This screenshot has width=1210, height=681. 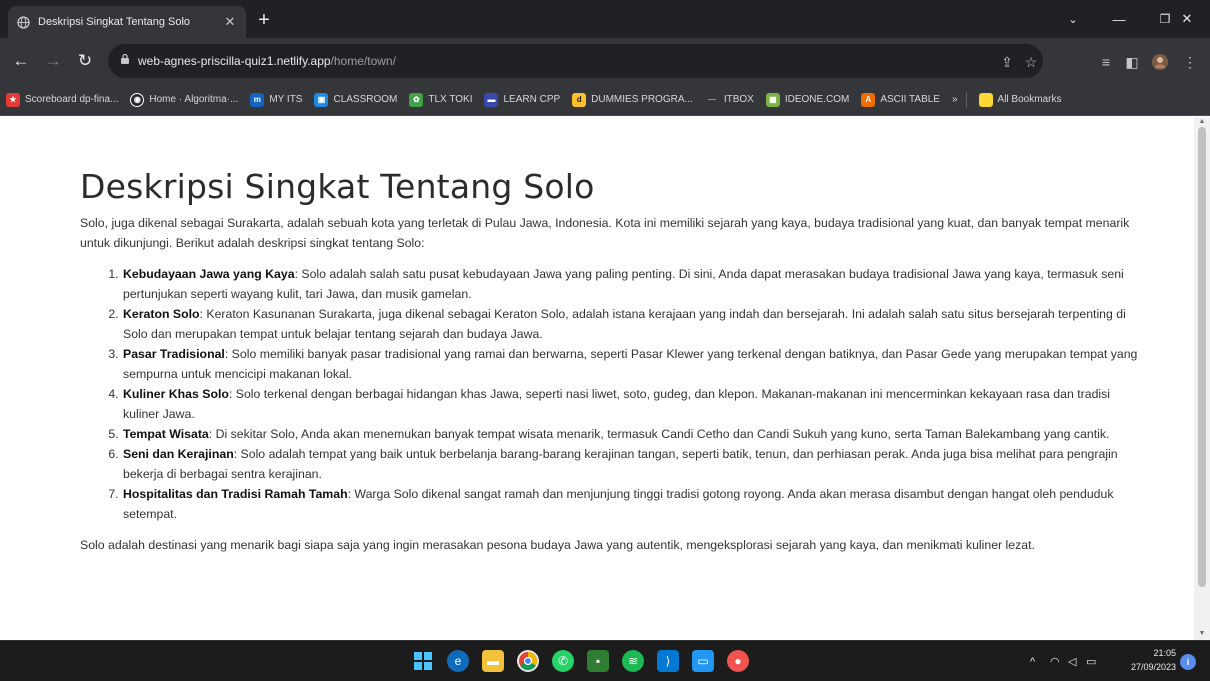 I want to click on vscode-icon: ⟩, so click(x=668, y=661).